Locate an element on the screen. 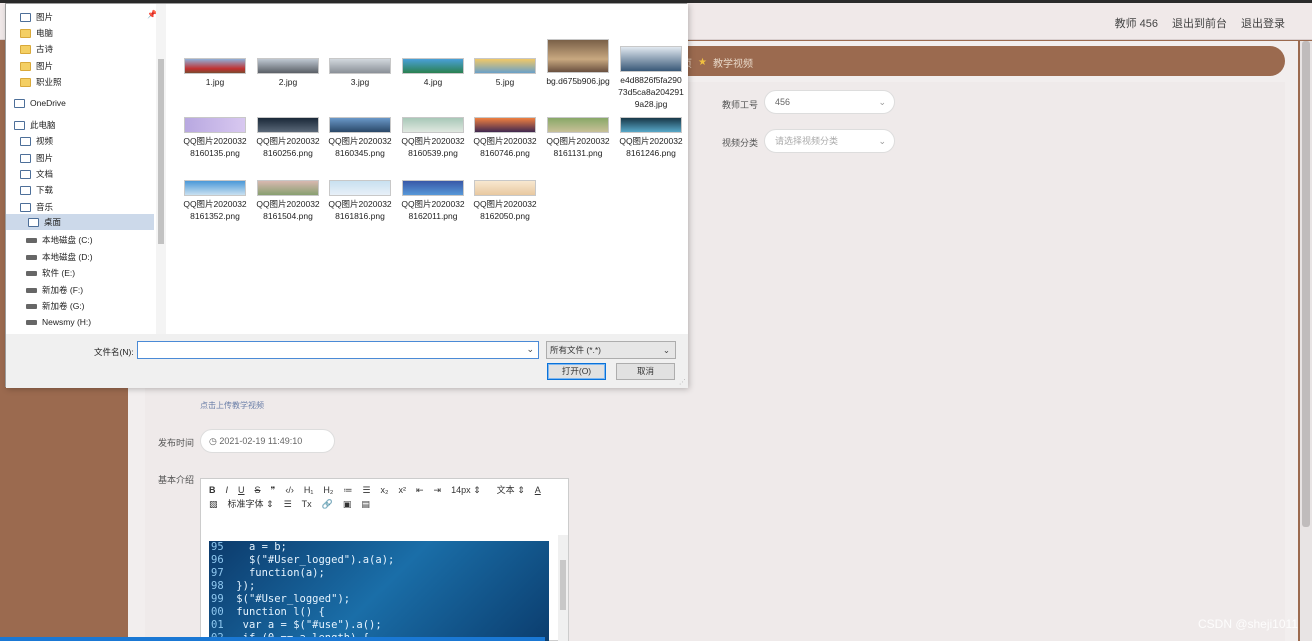 The image size is (1312, 641). strike-icon: S is located at coordinates (258, 490).